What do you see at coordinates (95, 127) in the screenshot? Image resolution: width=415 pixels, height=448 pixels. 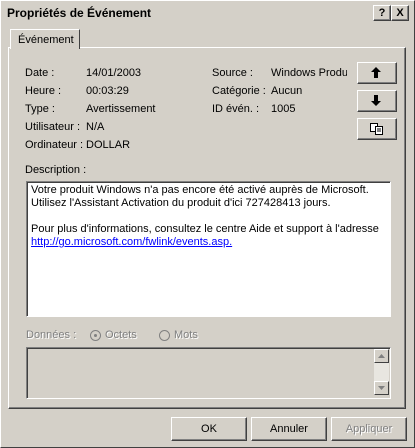 I see `user-value: N/A` at bounding box center [95, 127].